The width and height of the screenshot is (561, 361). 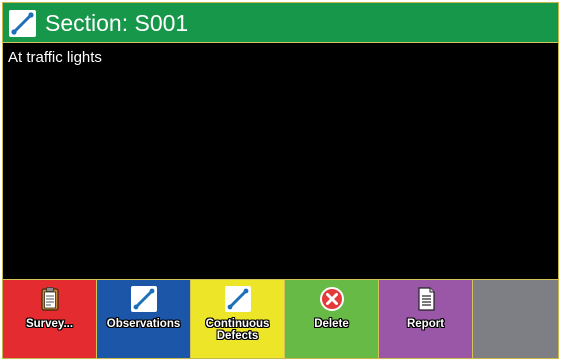 What do you see at coordinates (425, 324) in the screenshot?
I see `report-label: Report` at bounding box center [425, 324].